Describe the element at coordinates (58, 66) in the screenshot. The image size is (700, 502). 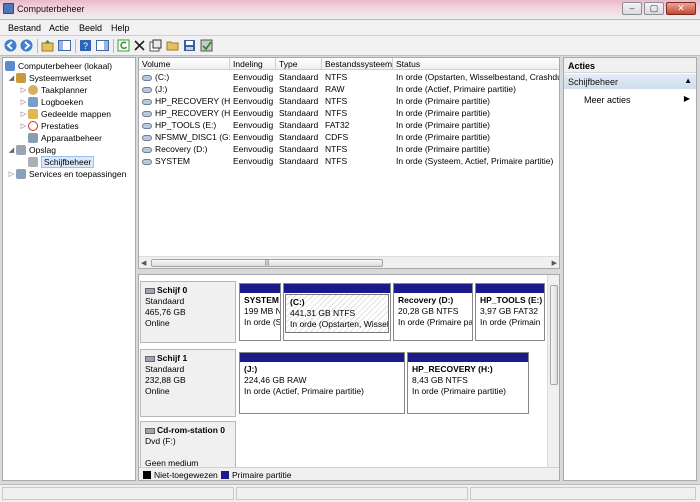
I see `tree-item-computer-management: Computerbeheer (lokaal)` at that location.